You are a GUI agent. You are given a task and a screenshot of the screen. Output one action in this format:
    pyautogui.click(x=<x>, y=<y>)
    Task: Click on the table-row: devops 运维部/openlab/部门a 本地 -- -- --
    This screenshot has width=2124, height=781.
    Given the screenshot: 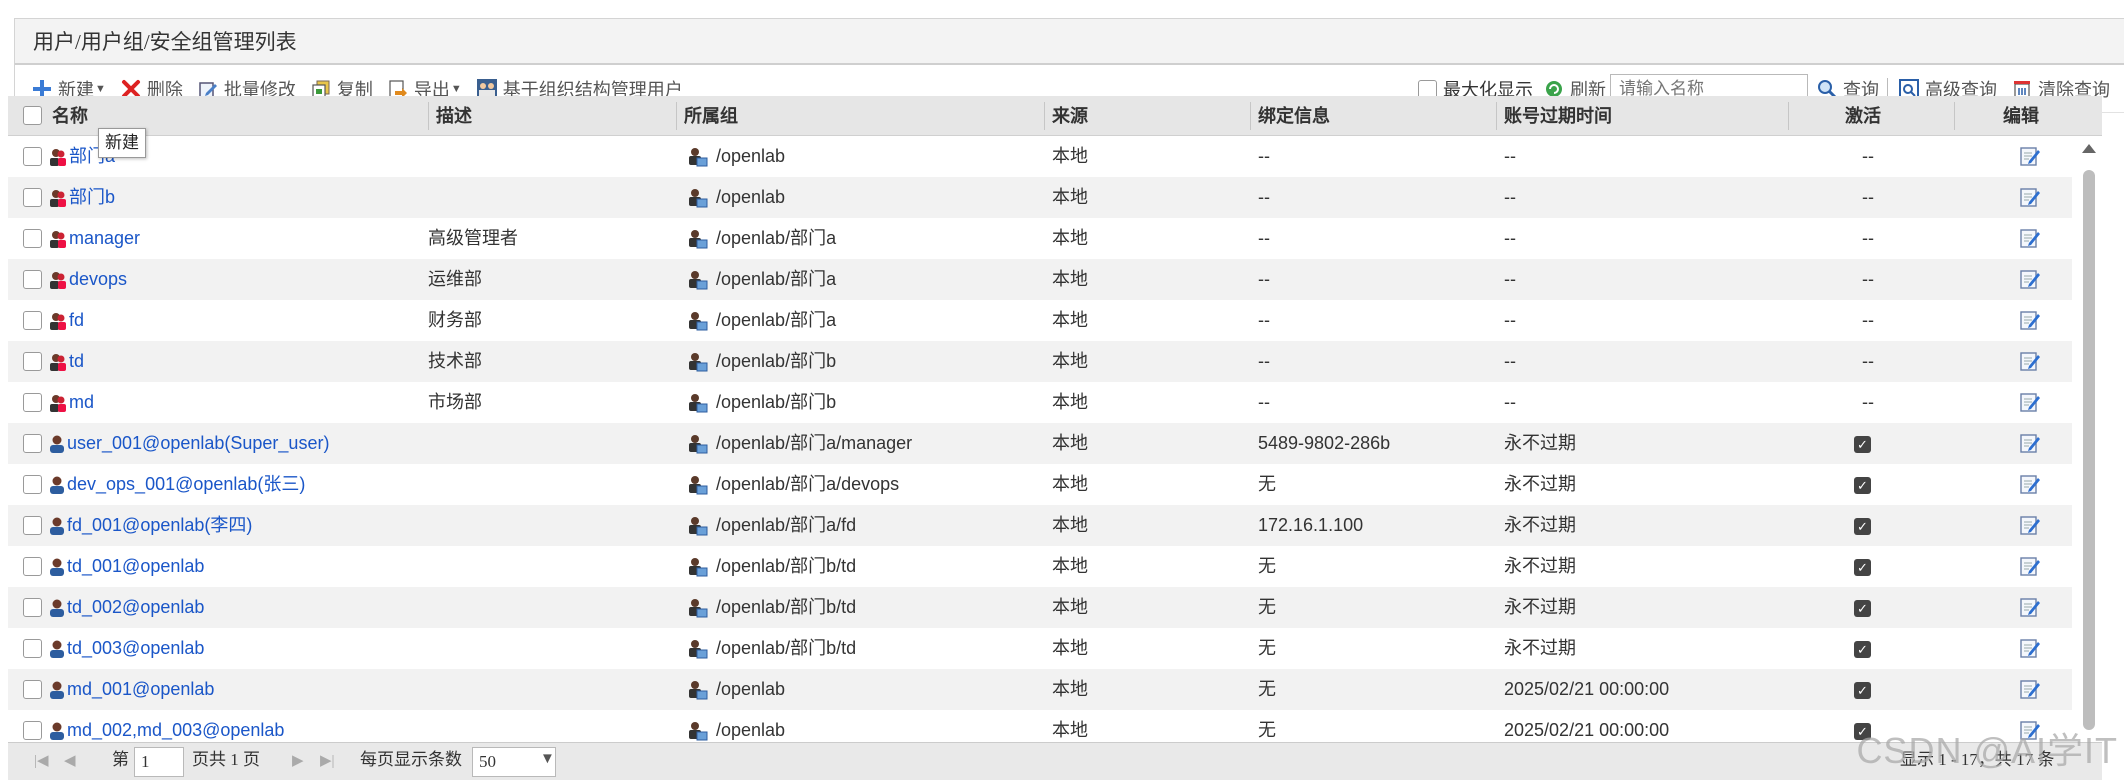 What is the action you would take?
    pyautogui.click(x=1040, y=279)
    